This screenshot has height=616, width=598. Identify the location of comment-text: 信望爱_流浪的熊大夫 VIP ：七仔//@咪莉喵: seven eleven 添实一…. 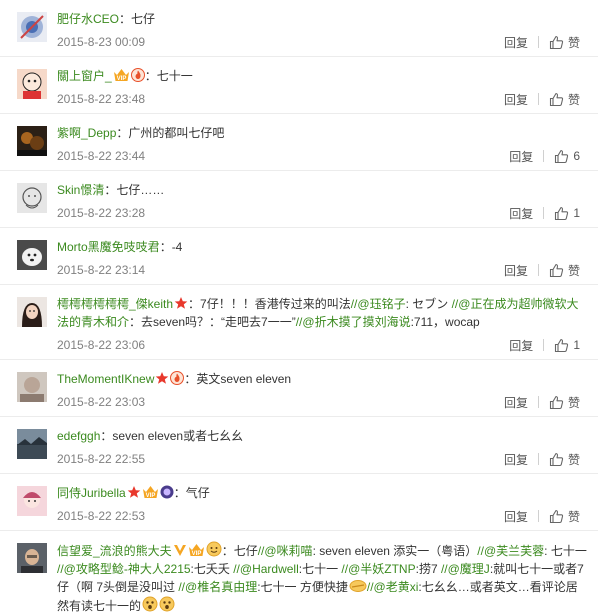
(327, 578).